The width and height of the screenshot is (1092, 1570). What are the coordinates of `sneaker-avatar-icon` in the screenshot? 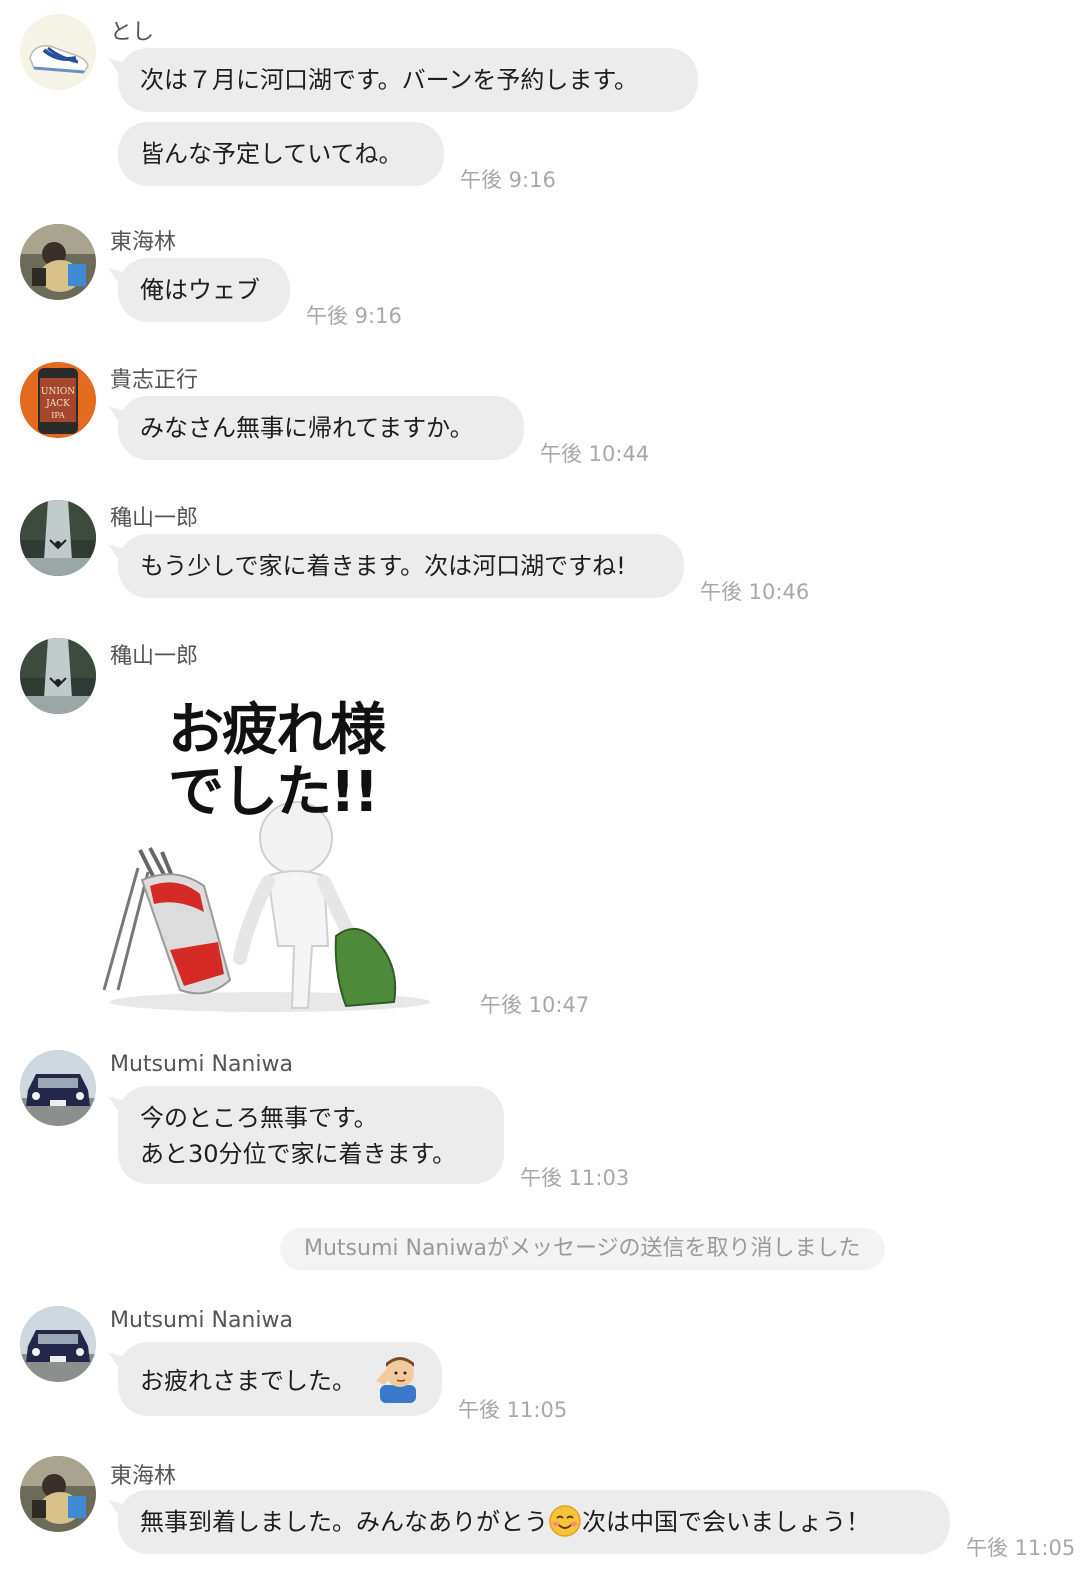 It's located at (58, 52).